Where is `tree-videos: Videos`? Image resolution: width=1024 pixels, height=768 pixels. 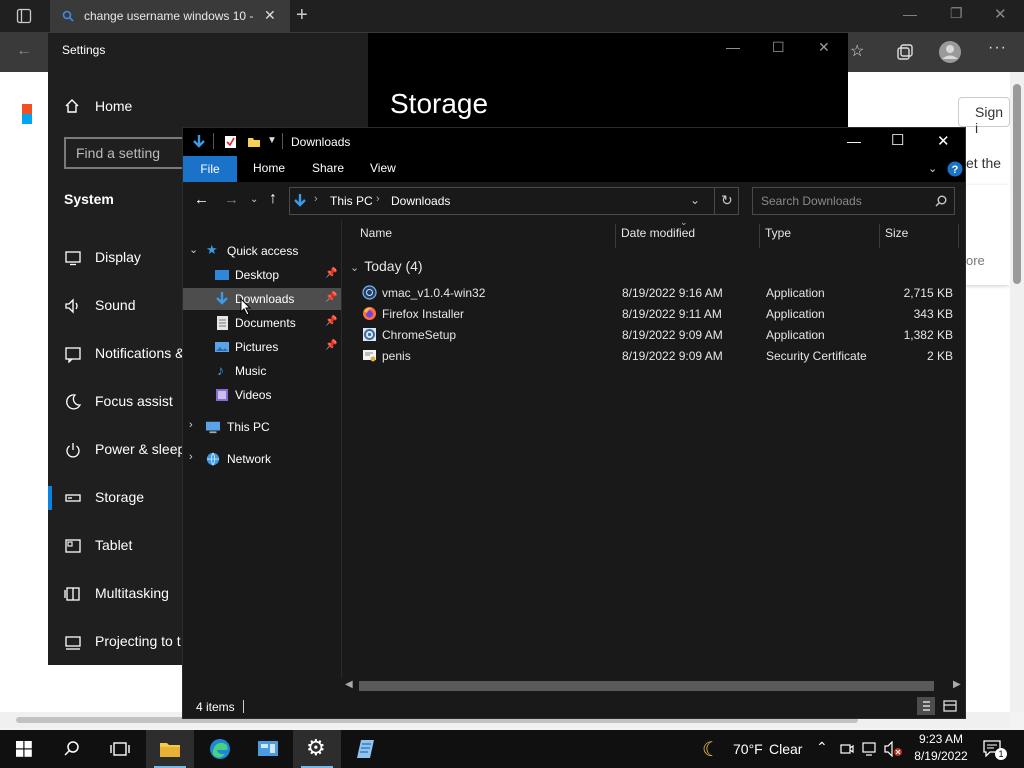 tree-videos: Videos is located at coordinates (262, 395).